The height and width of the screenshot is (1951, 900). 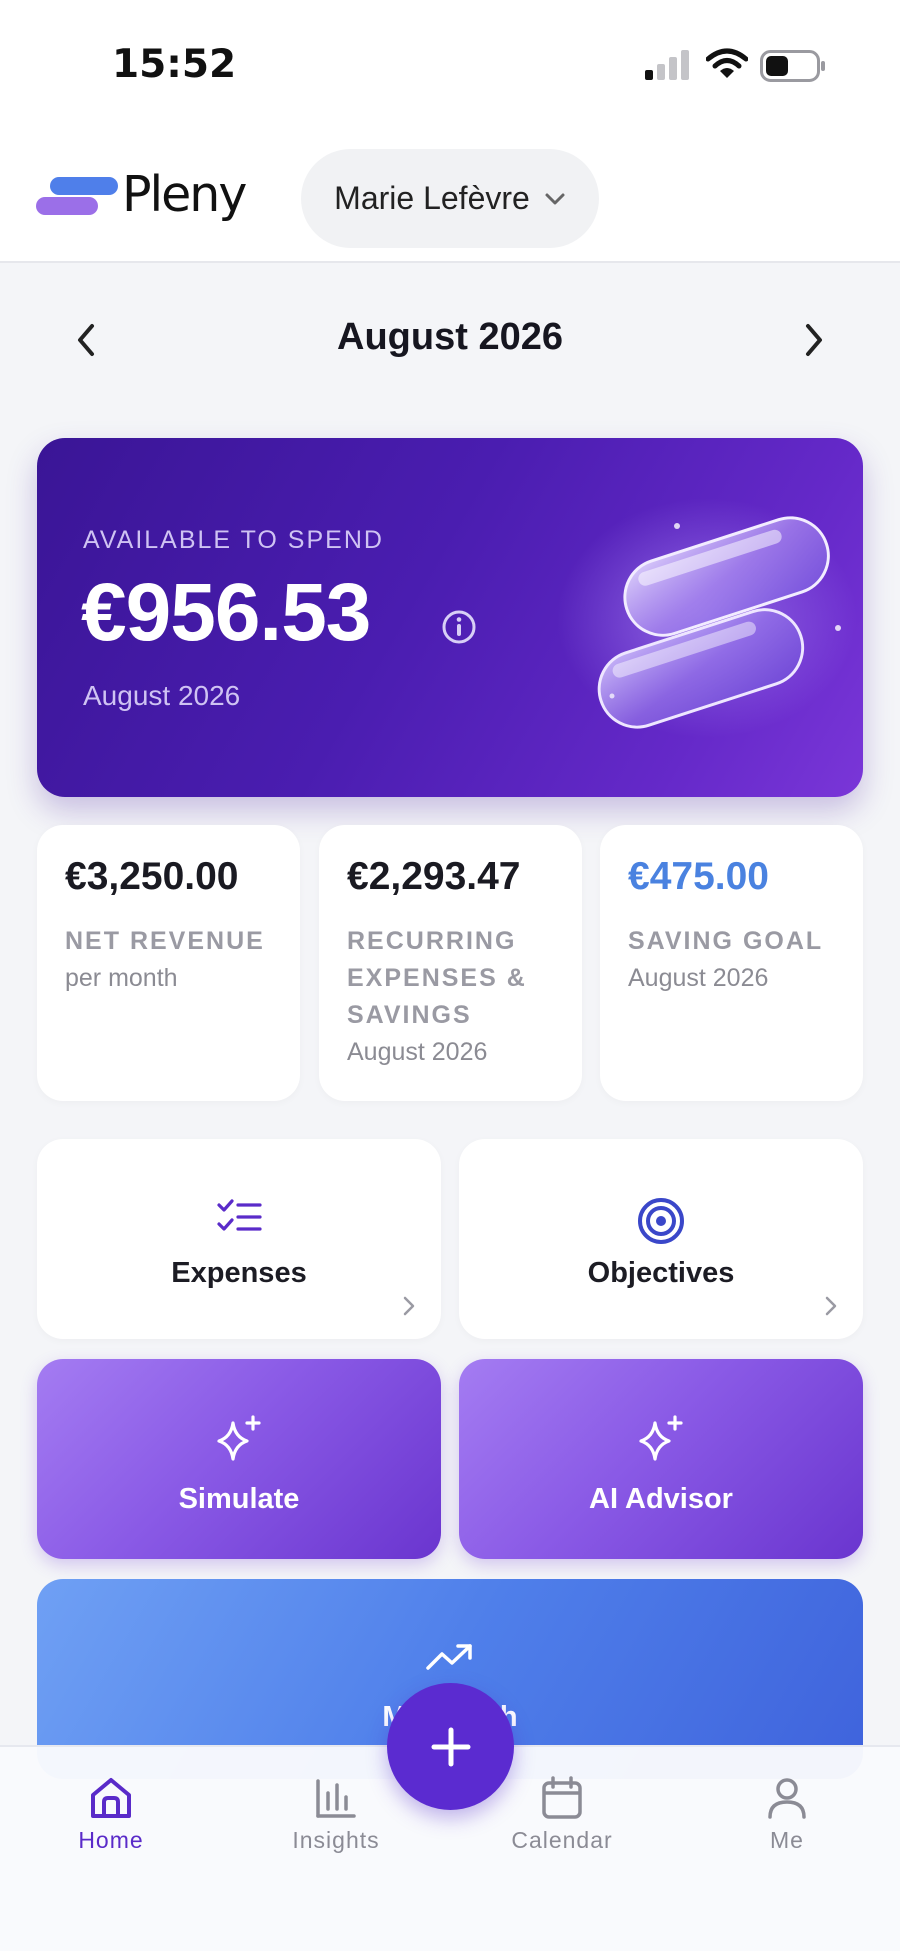 What do you see at coordinates (661, 1499) in the screenshot?
I see `tile-label: AI Advisor` at bounding box center [661, 1499].